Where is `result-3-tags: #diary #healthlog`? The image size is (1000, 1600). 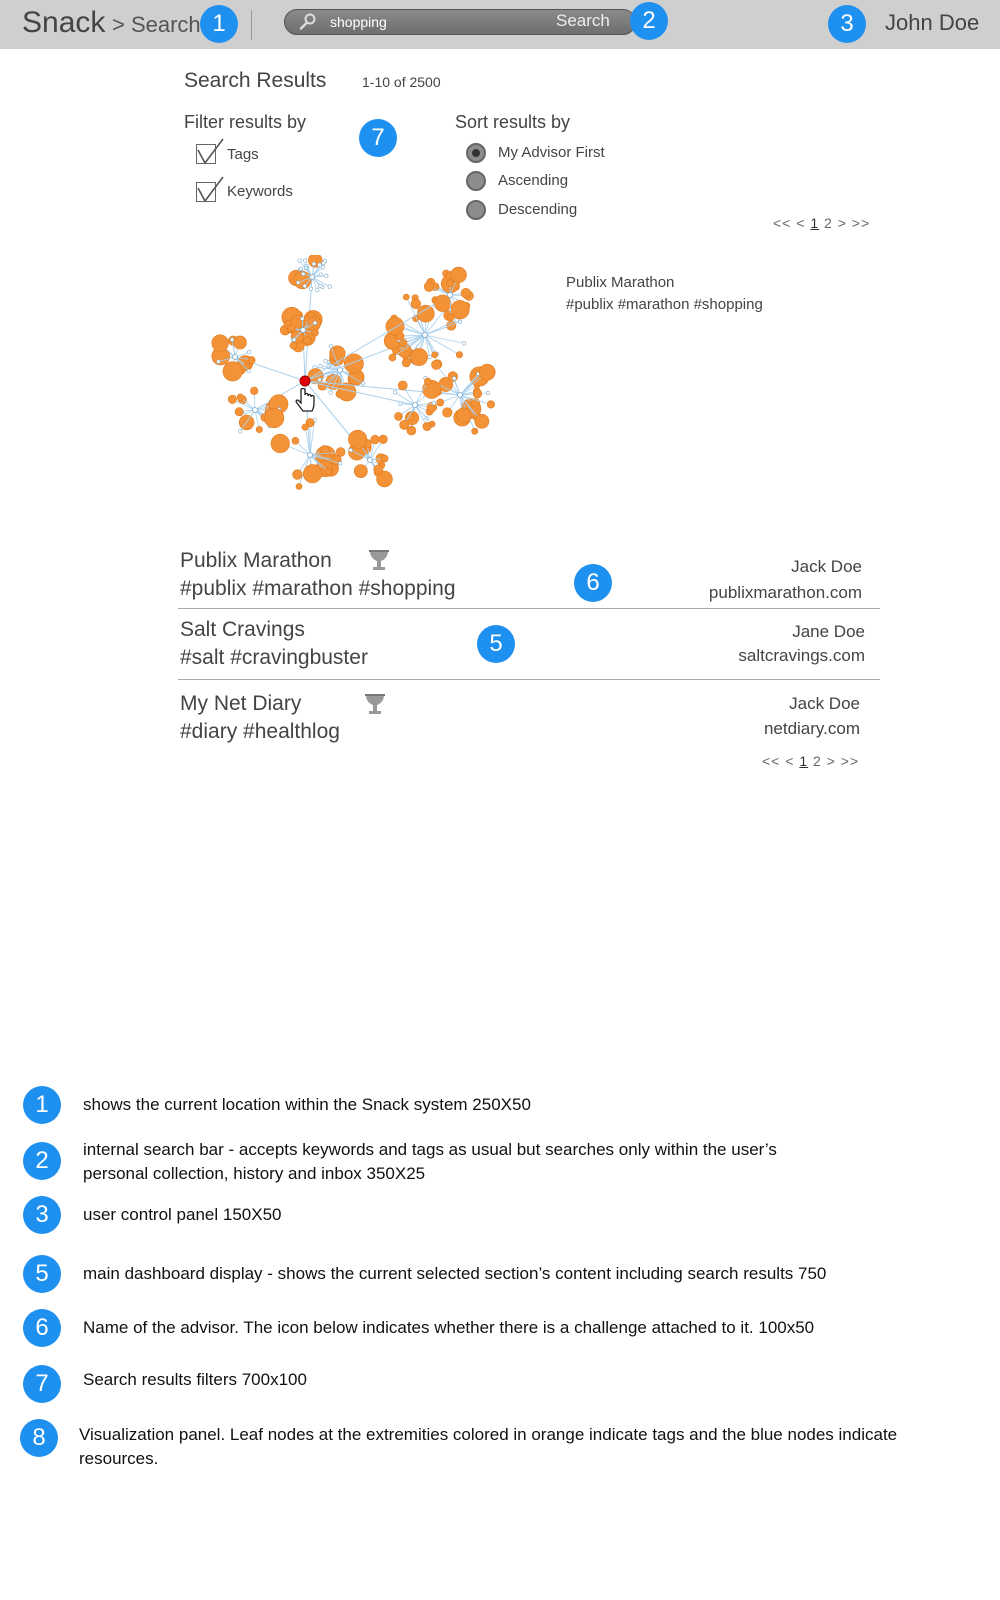 result-3-tags: #diary #healthlog is located at coordinates (260, 732).